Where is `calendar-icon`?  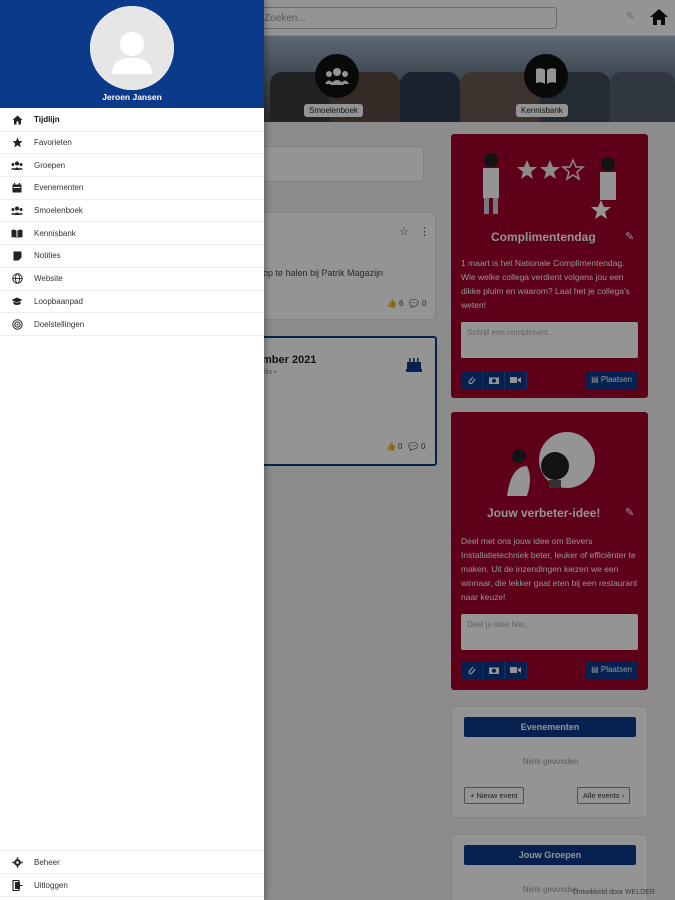
calendar-icon is located at coordinates (17, 188).